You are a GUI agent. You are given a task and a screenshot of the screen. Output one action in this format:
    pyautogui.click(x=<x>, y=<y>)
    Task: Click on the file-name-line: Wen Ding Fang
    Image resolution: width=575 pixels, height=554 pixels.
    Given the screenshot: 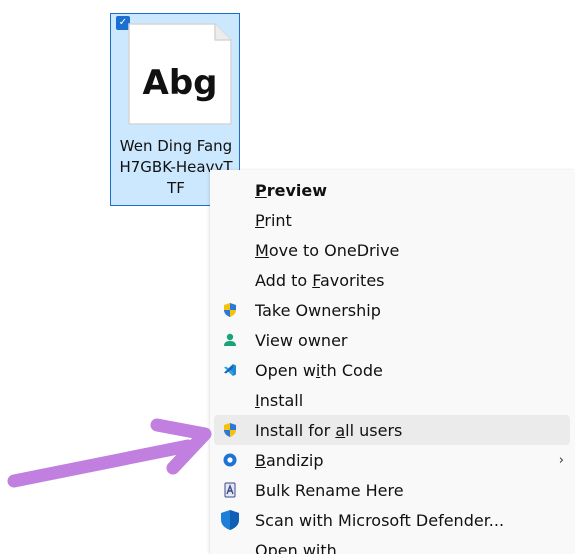 What is the action you would take?
    pyautogui.click(x=176, y=146)
    